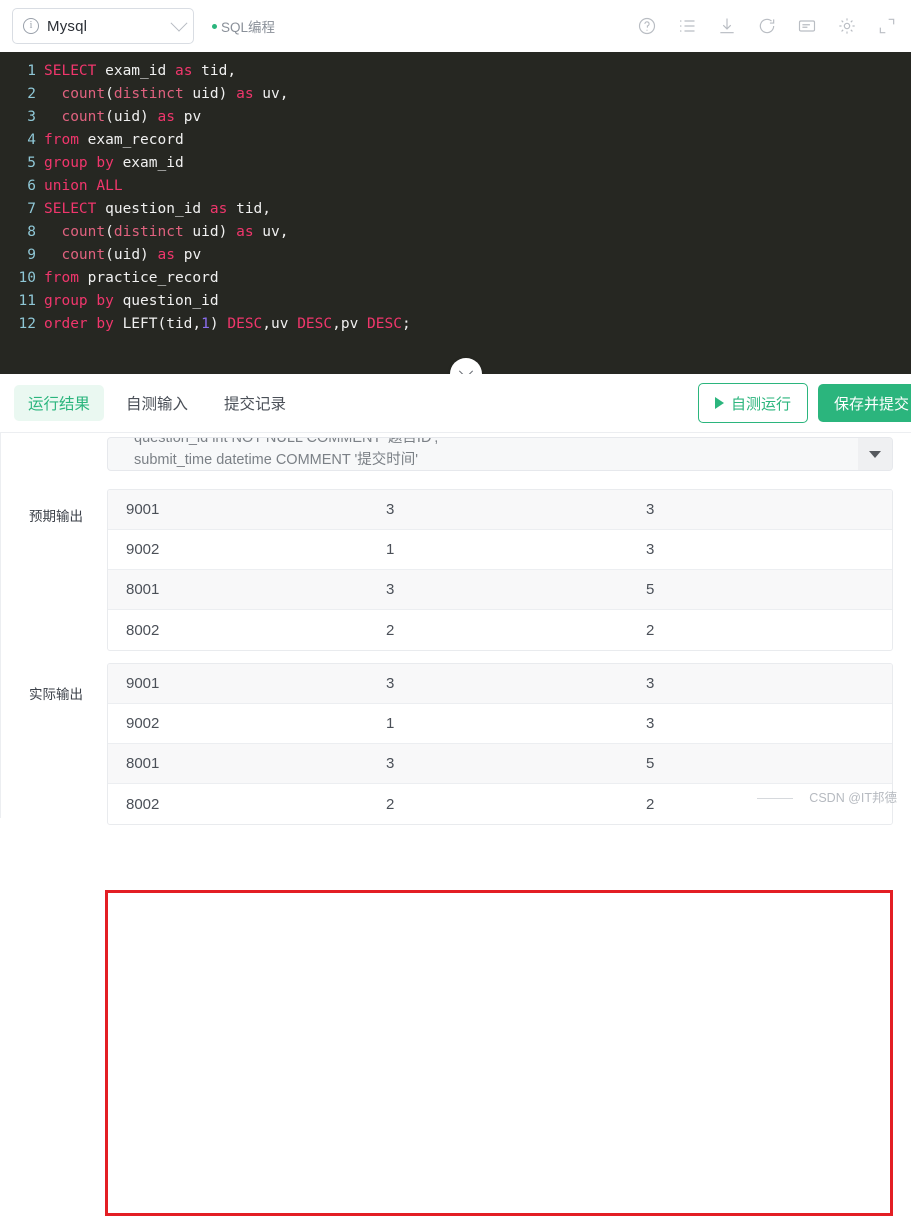  What do you see at coordinates (853, 798) in the screenshot?
I see `watermark: CSDN @IT邦德` at bounding box center [853, 798].